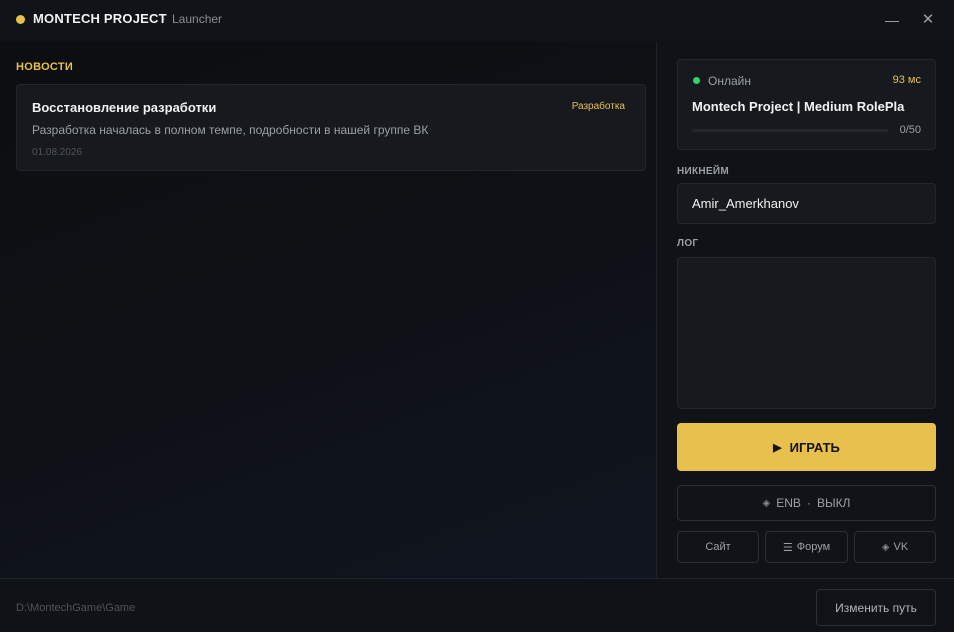 This screenshot has height=632, width=954. I want to click on nickname-label: НИКНЕЙМ, so click(703, 171).